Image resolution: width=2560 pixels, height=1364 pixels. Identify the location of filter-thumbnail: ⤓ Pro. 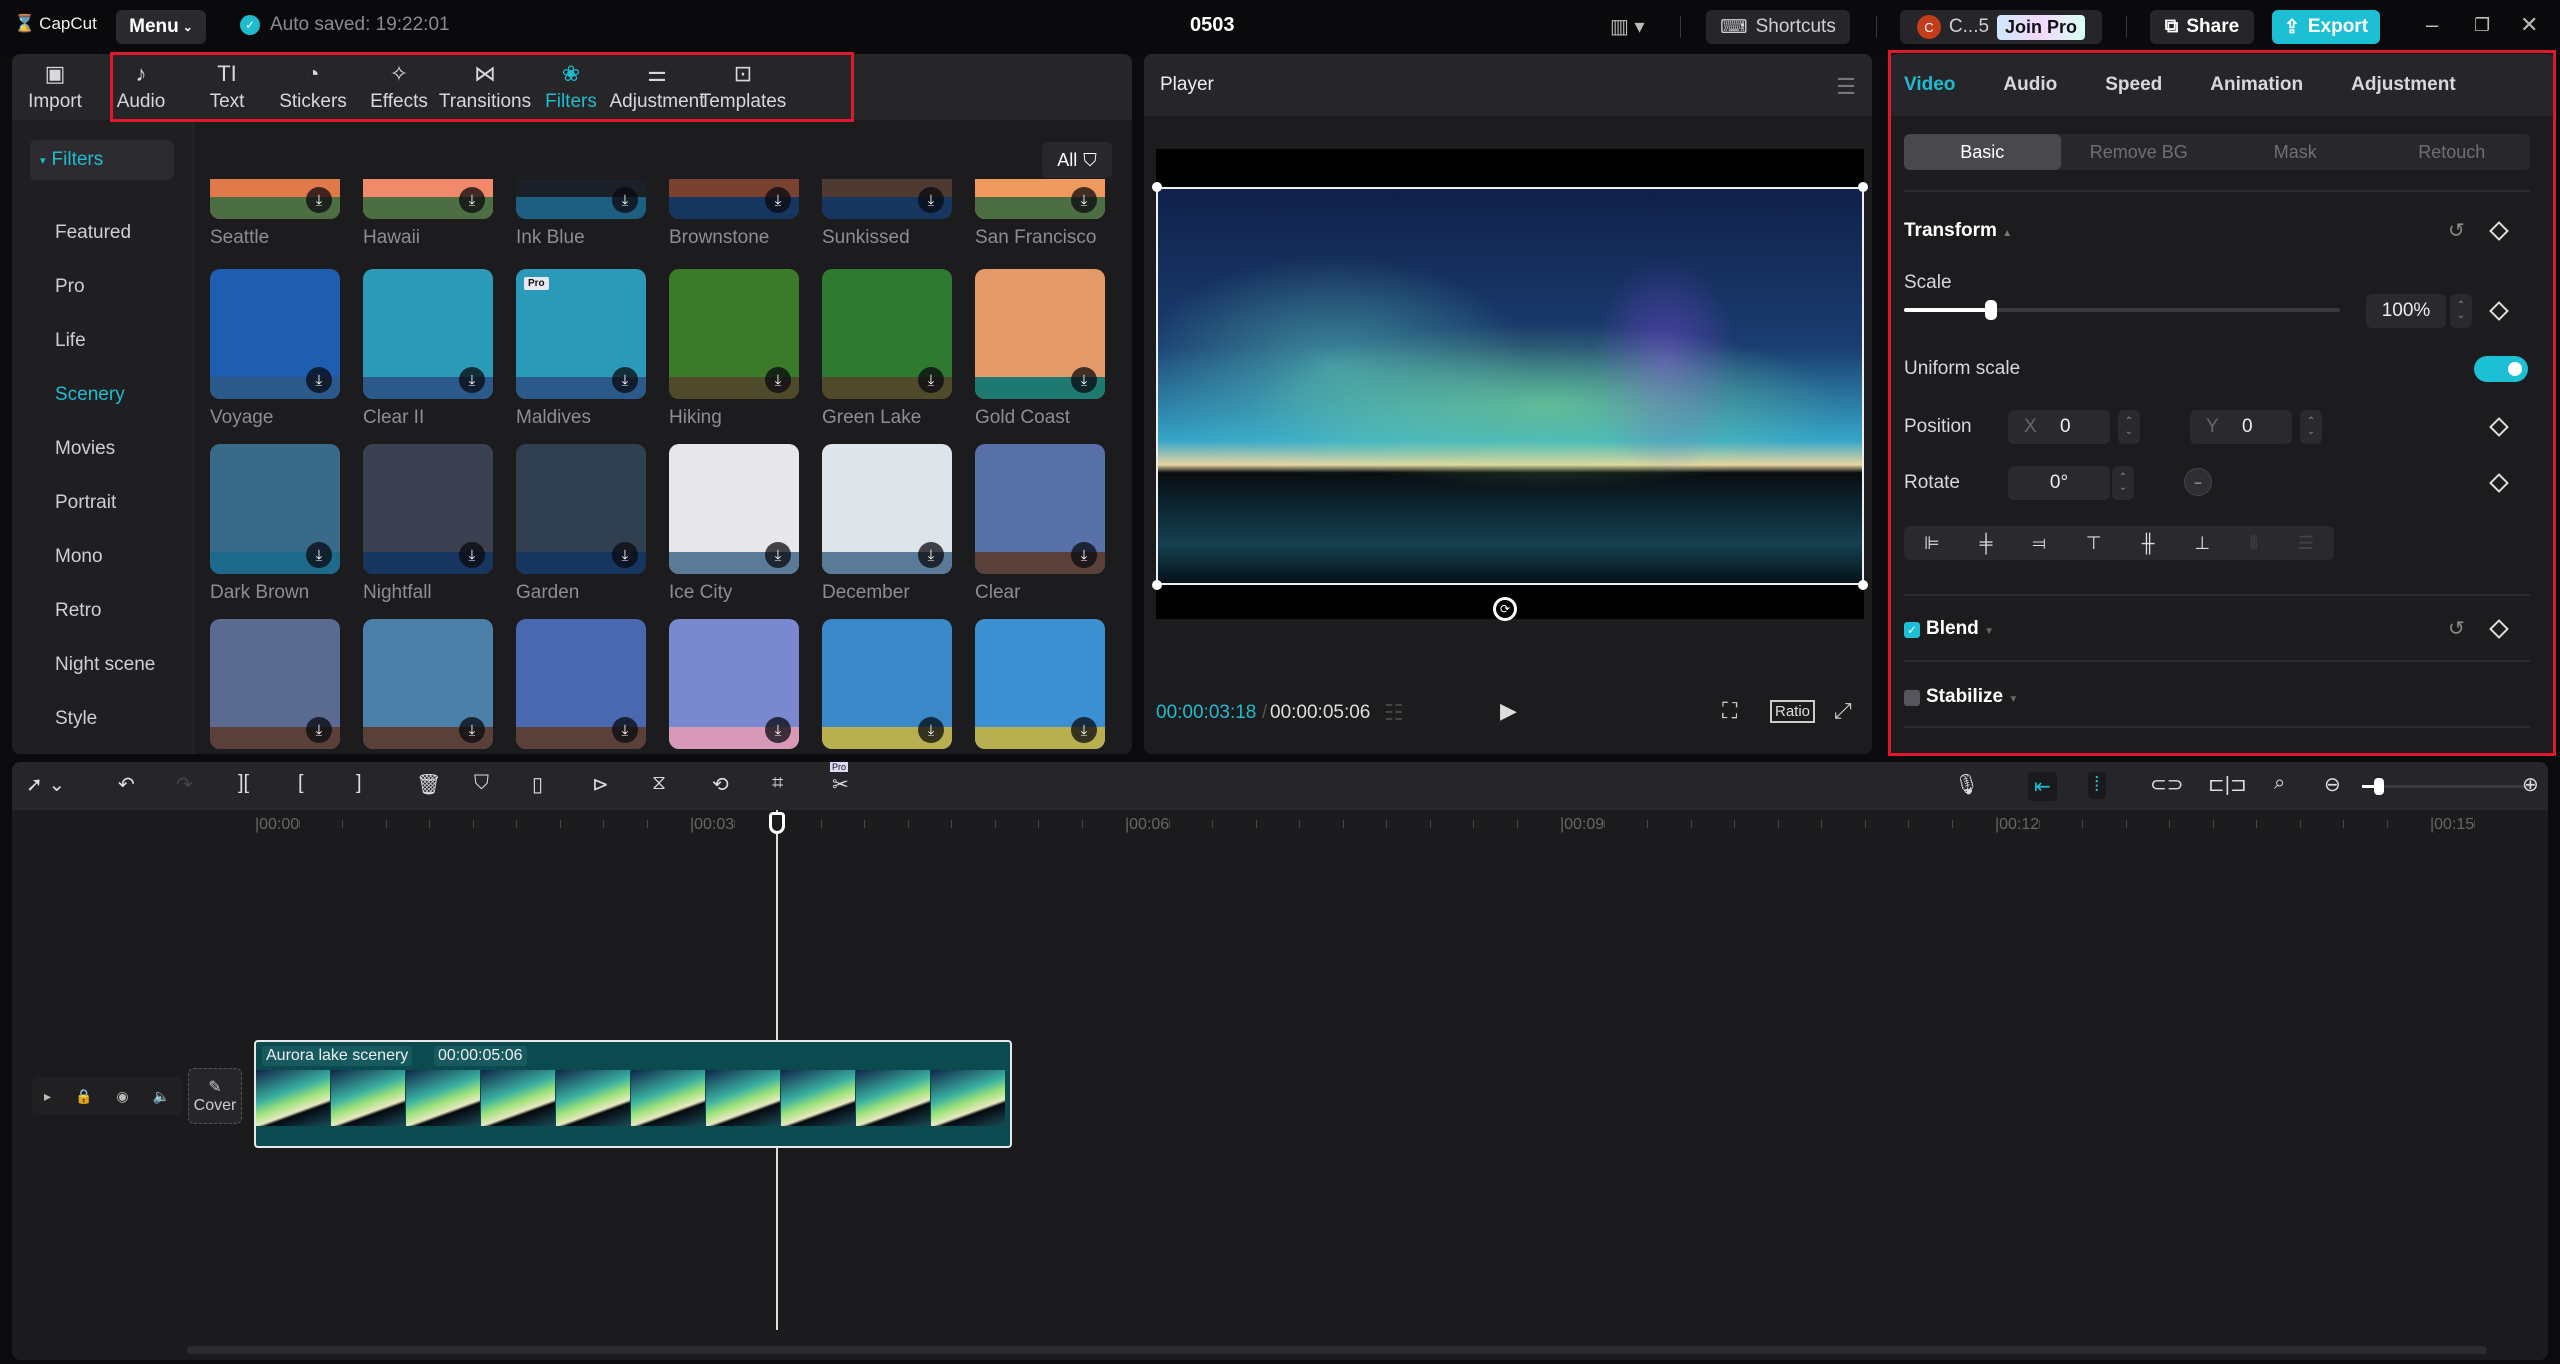
(581, 334).